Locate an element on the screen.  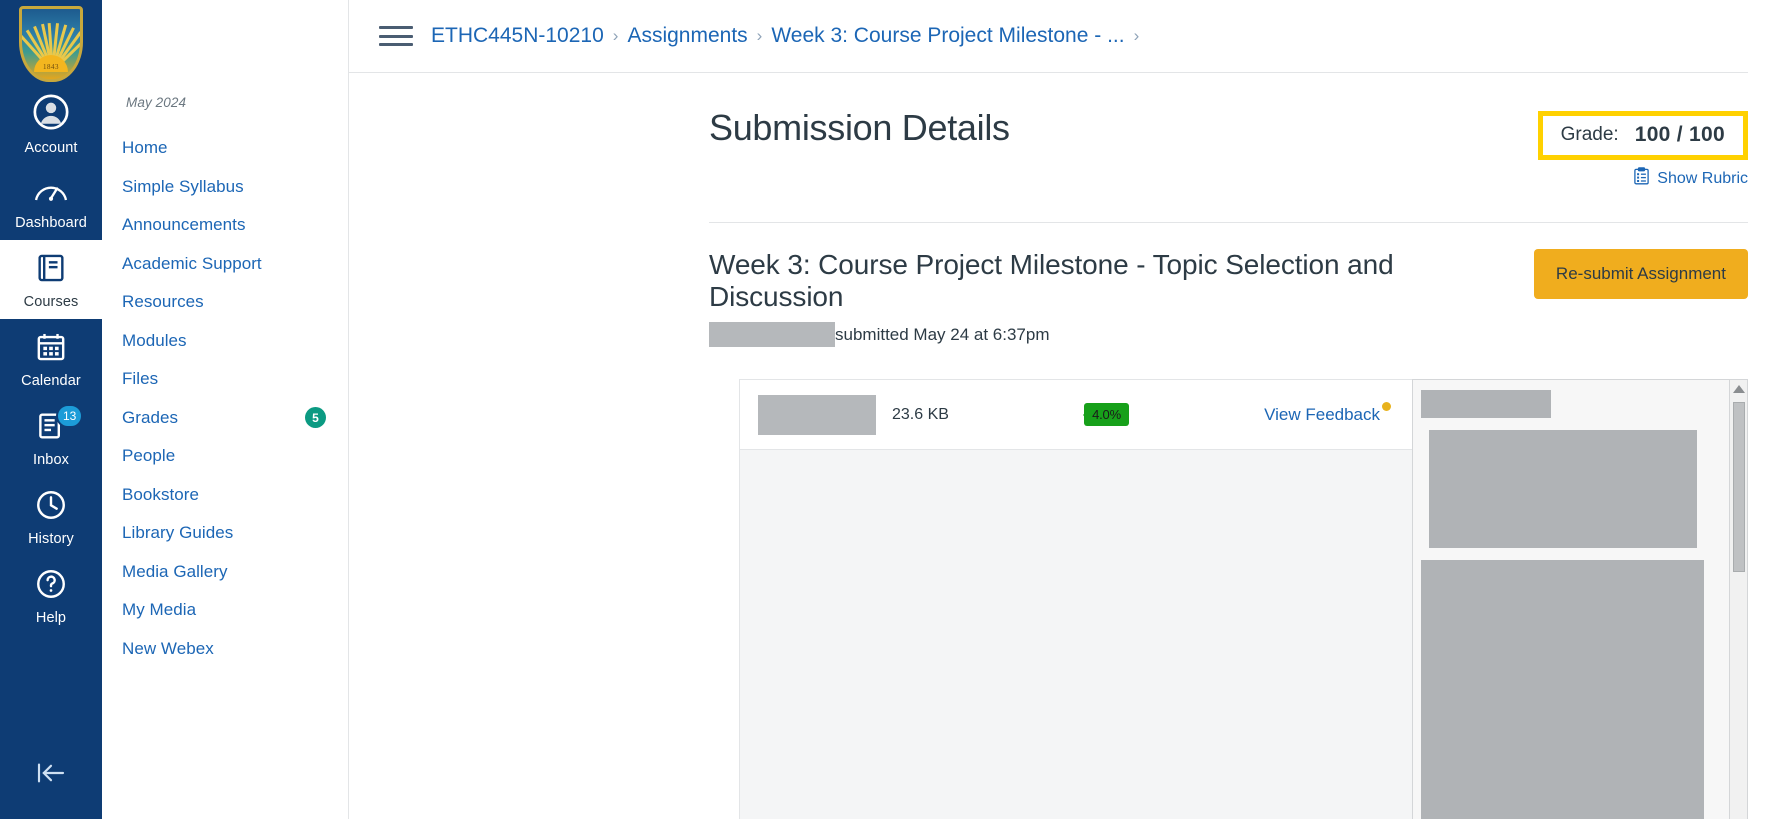
course-nav-label: Simple Syllabus is located at coordinates (183, 186).